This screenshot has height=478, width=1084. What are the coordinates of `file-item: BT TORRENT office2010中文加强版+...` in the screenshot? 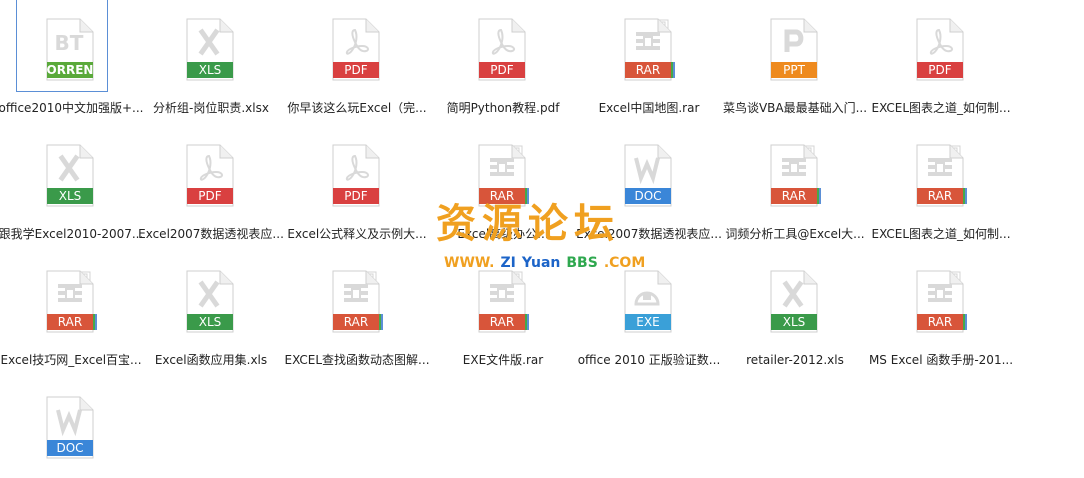 It's located at (72, 61).